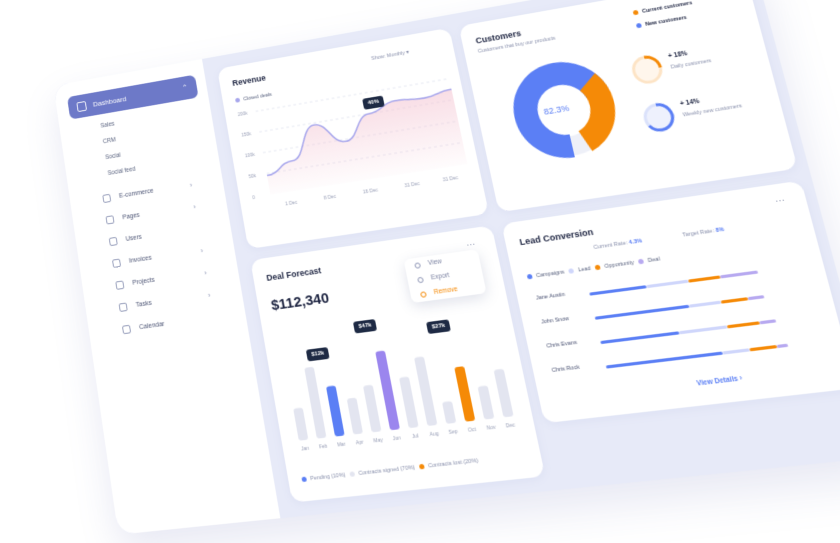 Image resolution: width=840 pixels, height=543 pixels. Describe the element at coordinates (378, 58) in the screenshot. I see `show-label: Show:` at that location.